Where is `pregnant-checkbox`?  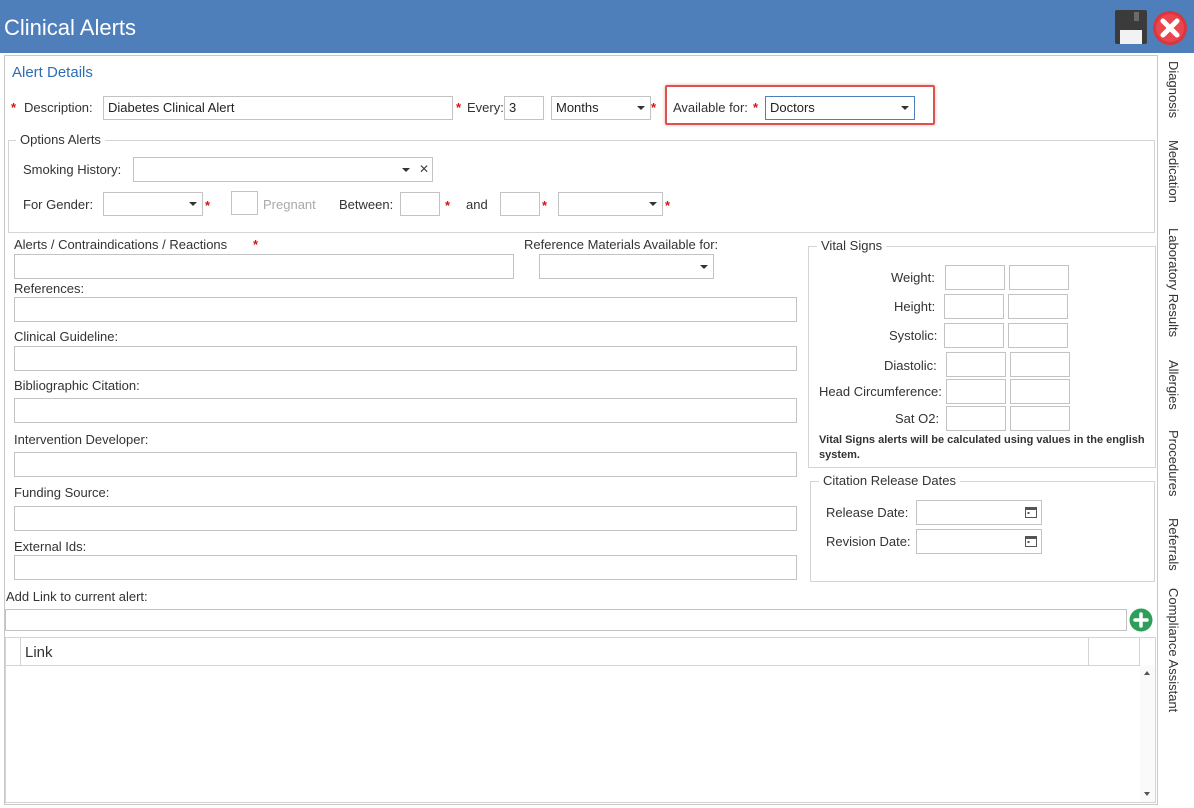
pregnant-checkbox is located at coordinates (244, 203).